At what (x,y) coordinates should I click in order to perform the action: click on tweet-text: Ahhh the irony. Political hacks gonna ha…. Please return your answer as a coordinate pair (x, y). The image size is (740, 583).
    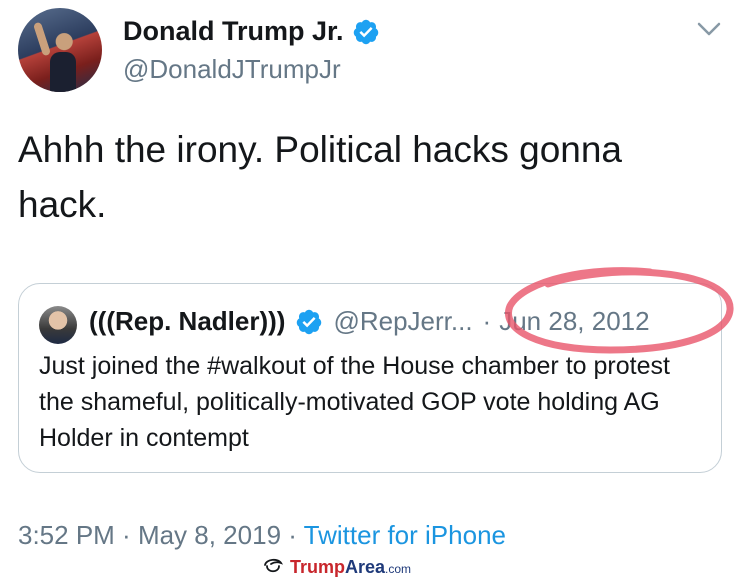
    Looking at the image, I should click on (320, 177).